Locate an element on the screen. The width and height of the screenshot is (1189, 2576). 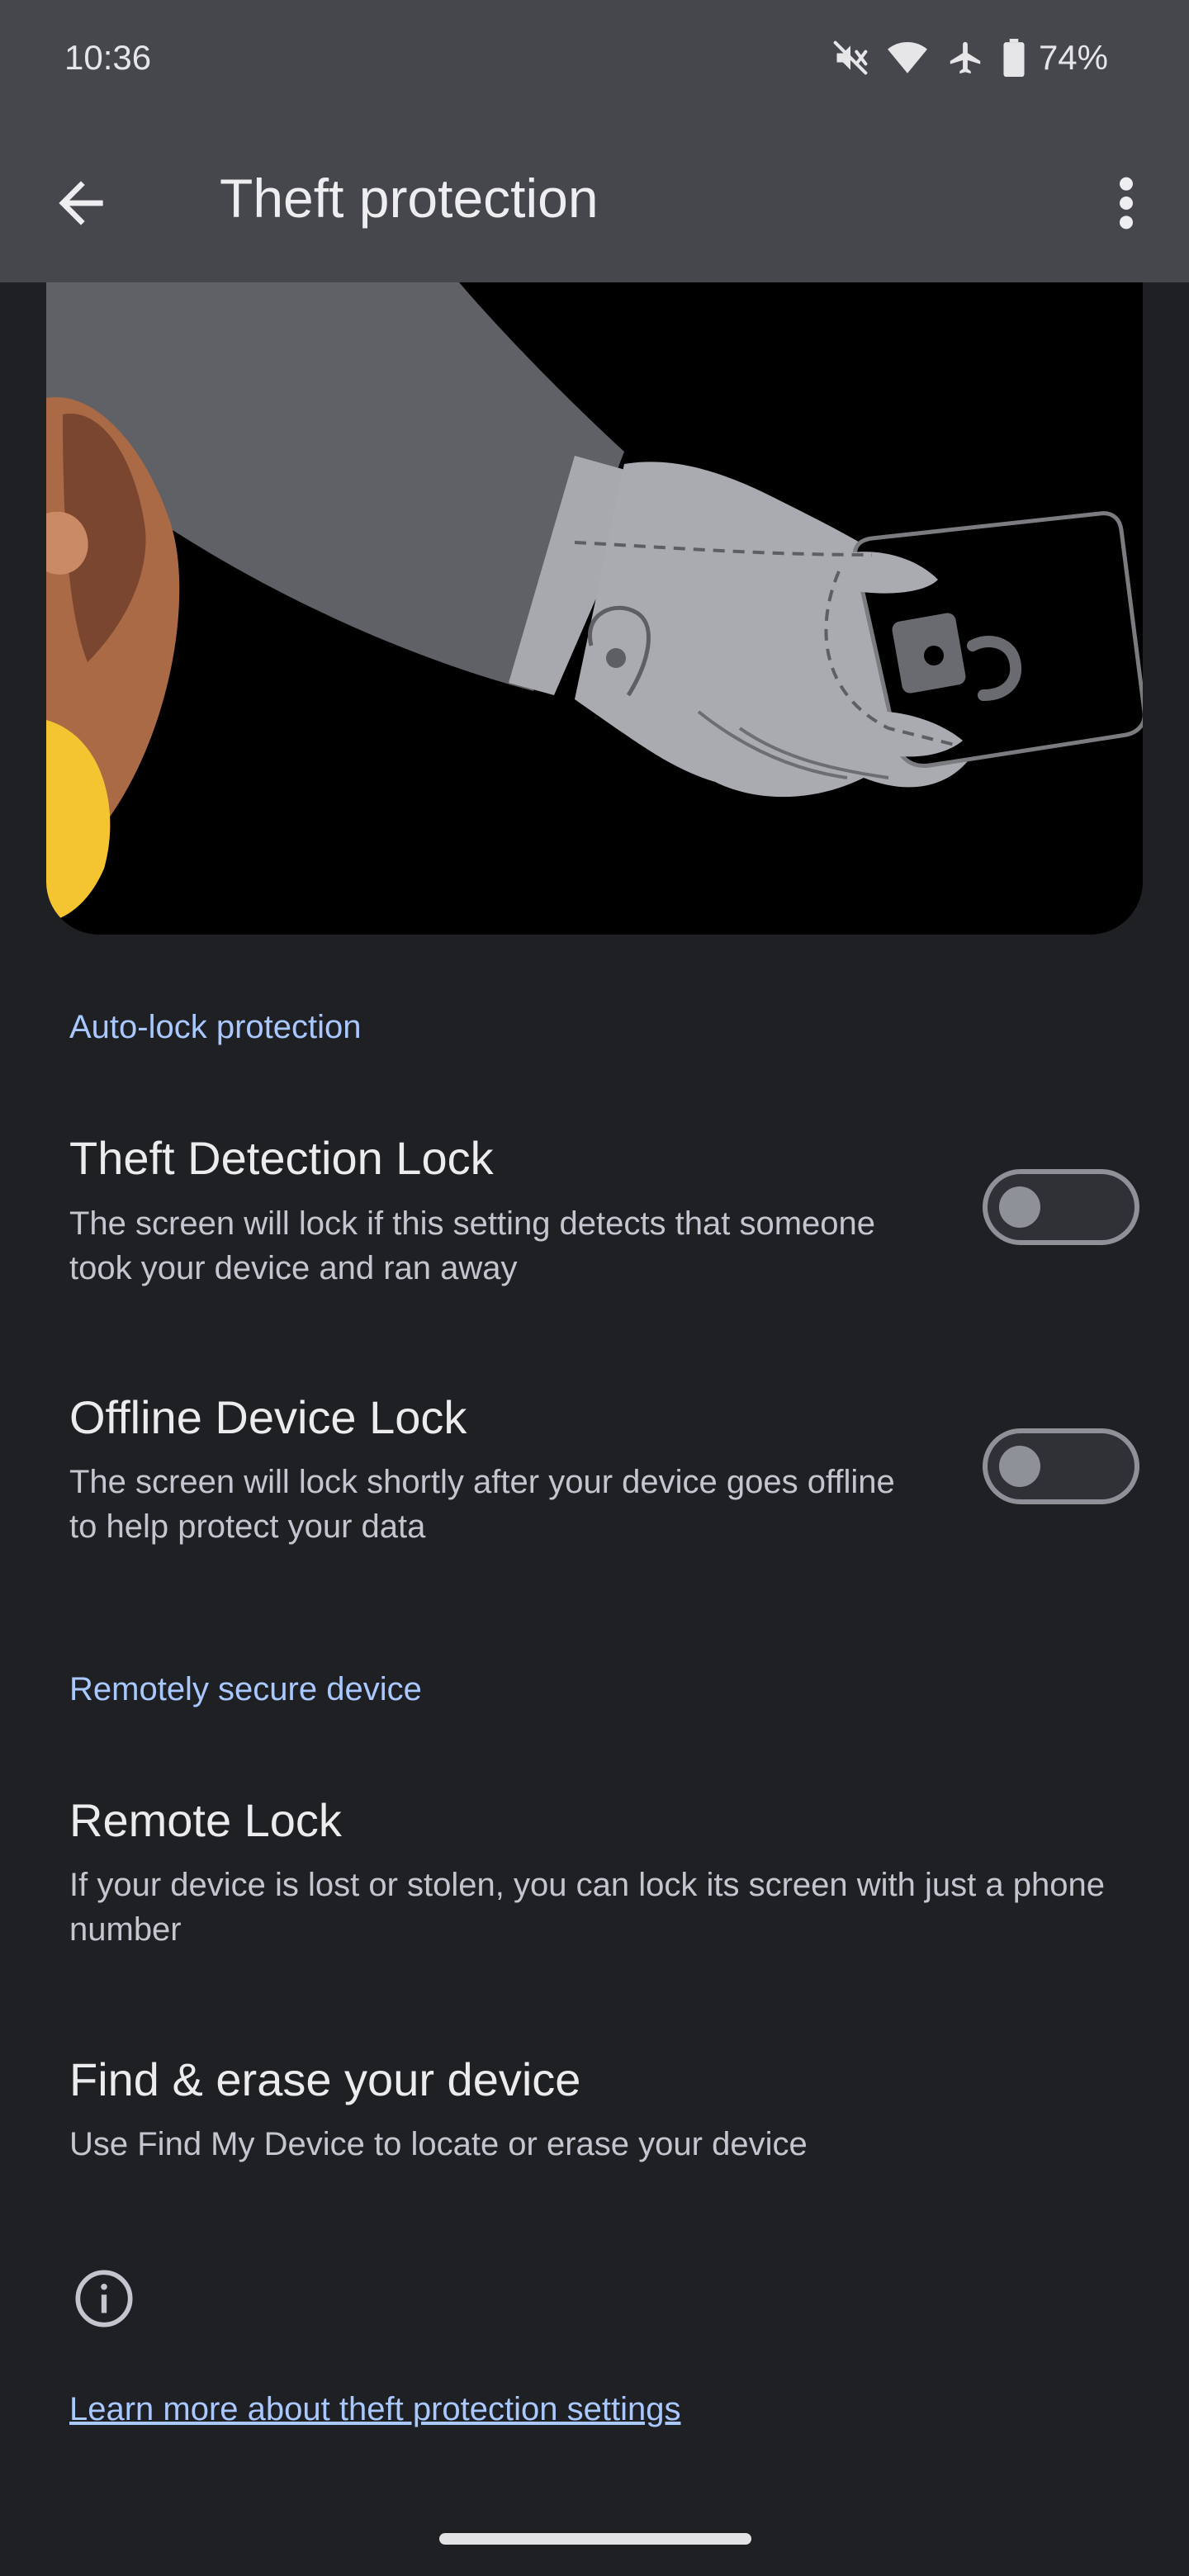
more-options-button is located at coordinates (1126, 203).